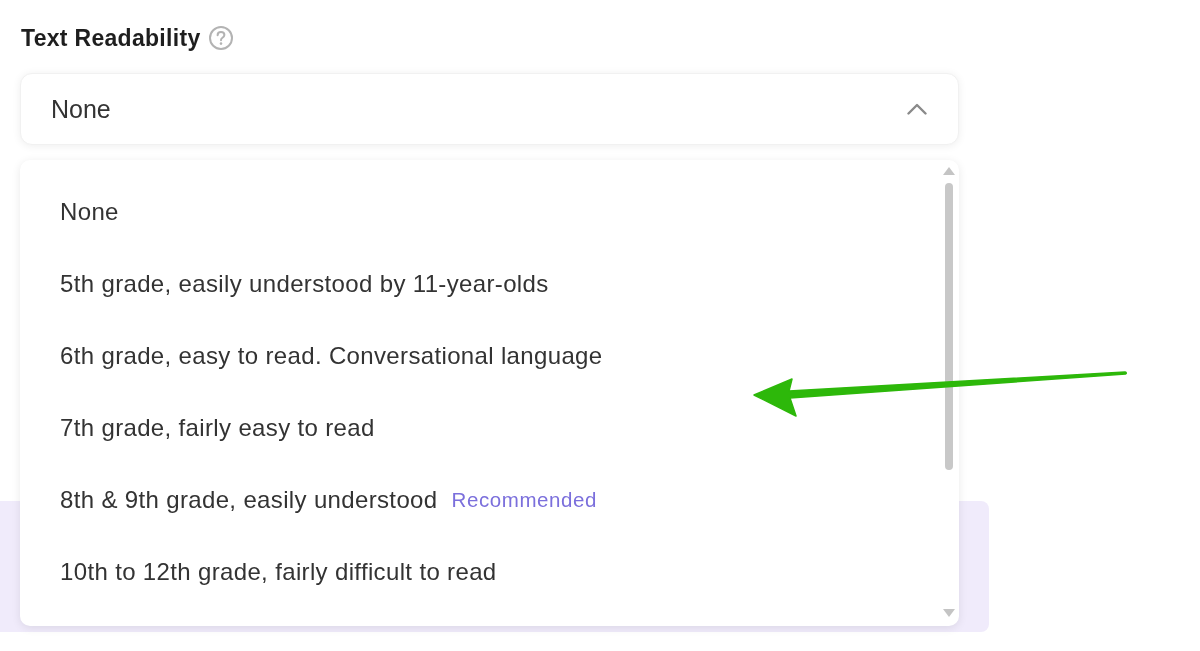  I want to click on option-label: 8th & 9th grade, easily understood, so click(249, 500).